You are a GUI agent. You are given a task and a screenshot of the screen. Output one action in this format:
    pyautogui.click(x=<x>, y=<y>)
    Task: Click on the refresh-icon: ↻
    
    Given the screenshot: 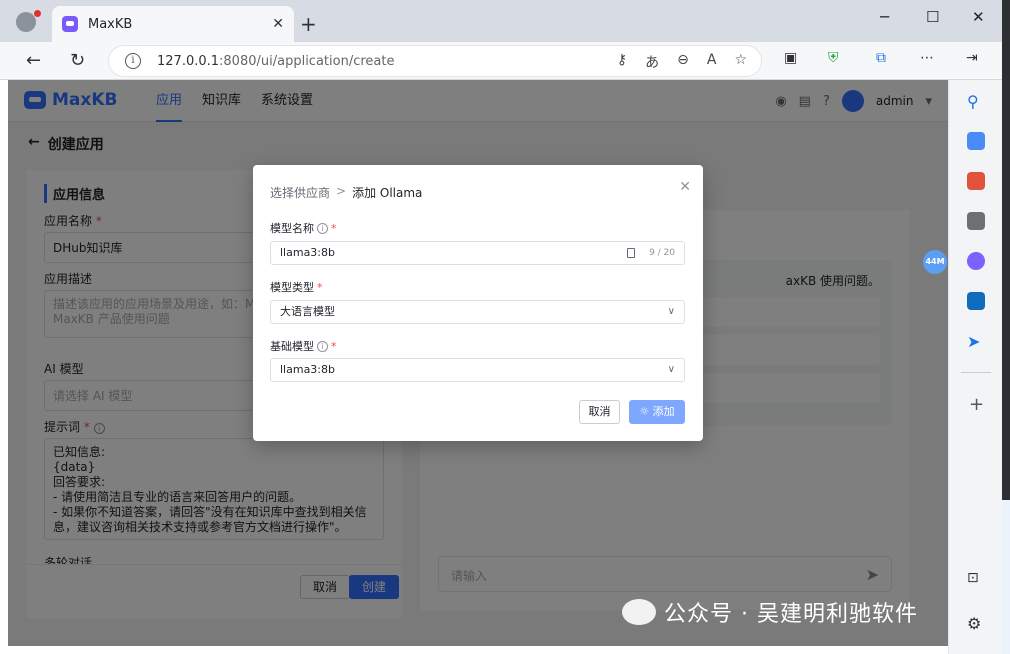 What is the action you would take?
    pyautogui.click(x=77, y=60)
    